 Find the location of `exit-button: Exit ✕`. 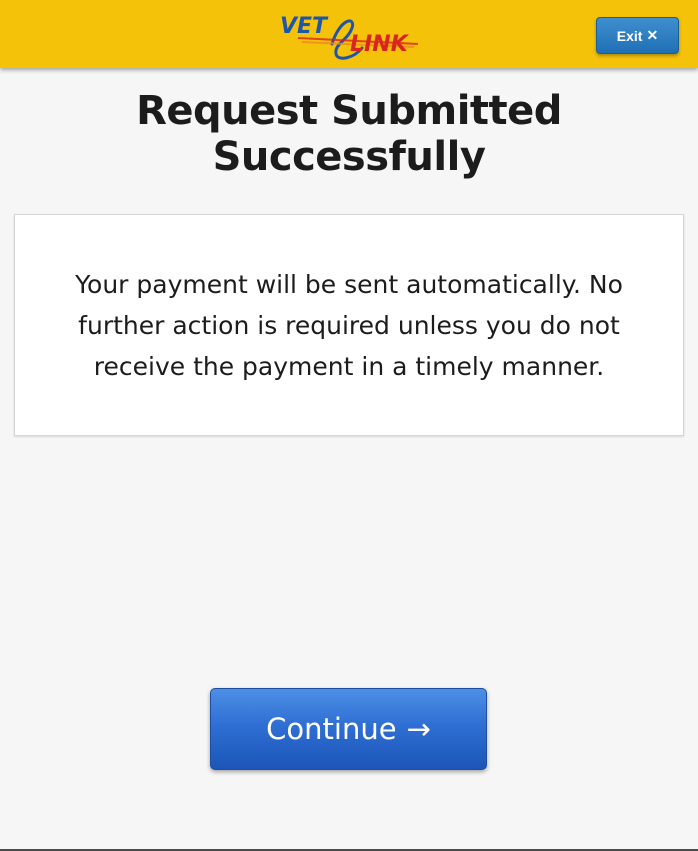

exit-button: Exit ✕ is located at coordinates (637, 35).